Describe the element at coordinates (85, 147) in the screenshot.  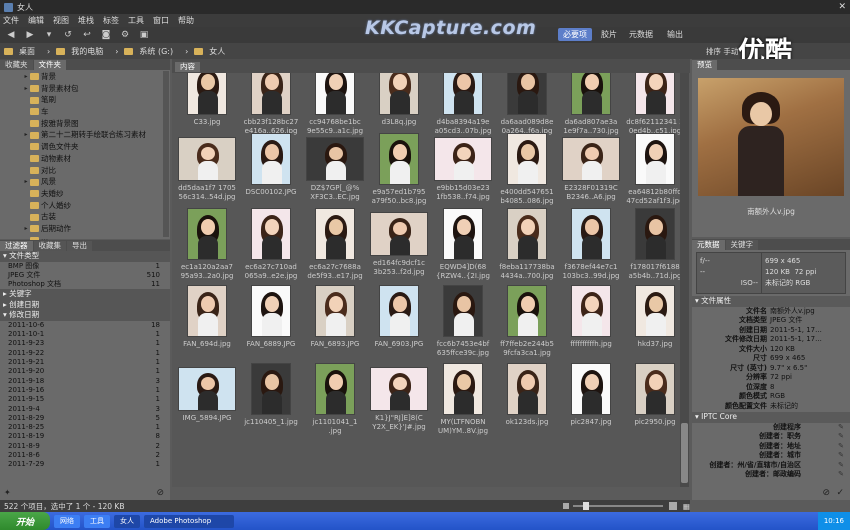
I see `folder-item: 调色文件夹` at that location.